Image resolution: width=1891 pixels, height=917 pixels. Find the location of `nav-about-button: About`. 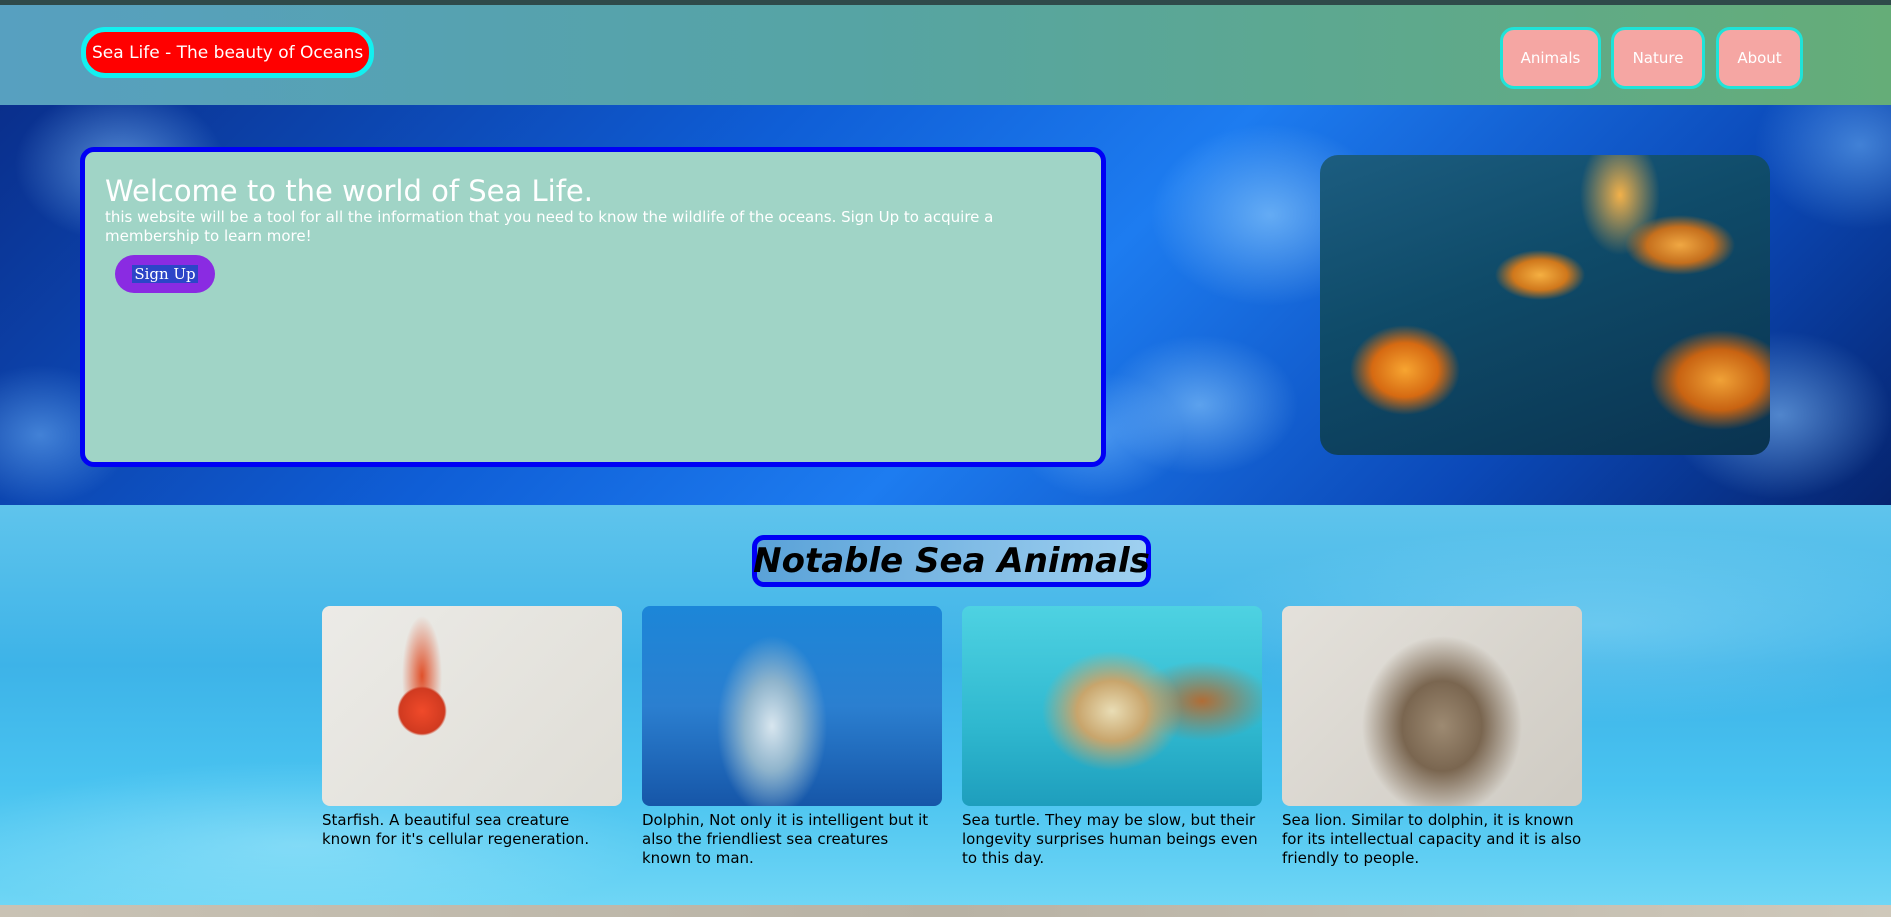

nav-about-button: About is located at coordinates (1759, 58).